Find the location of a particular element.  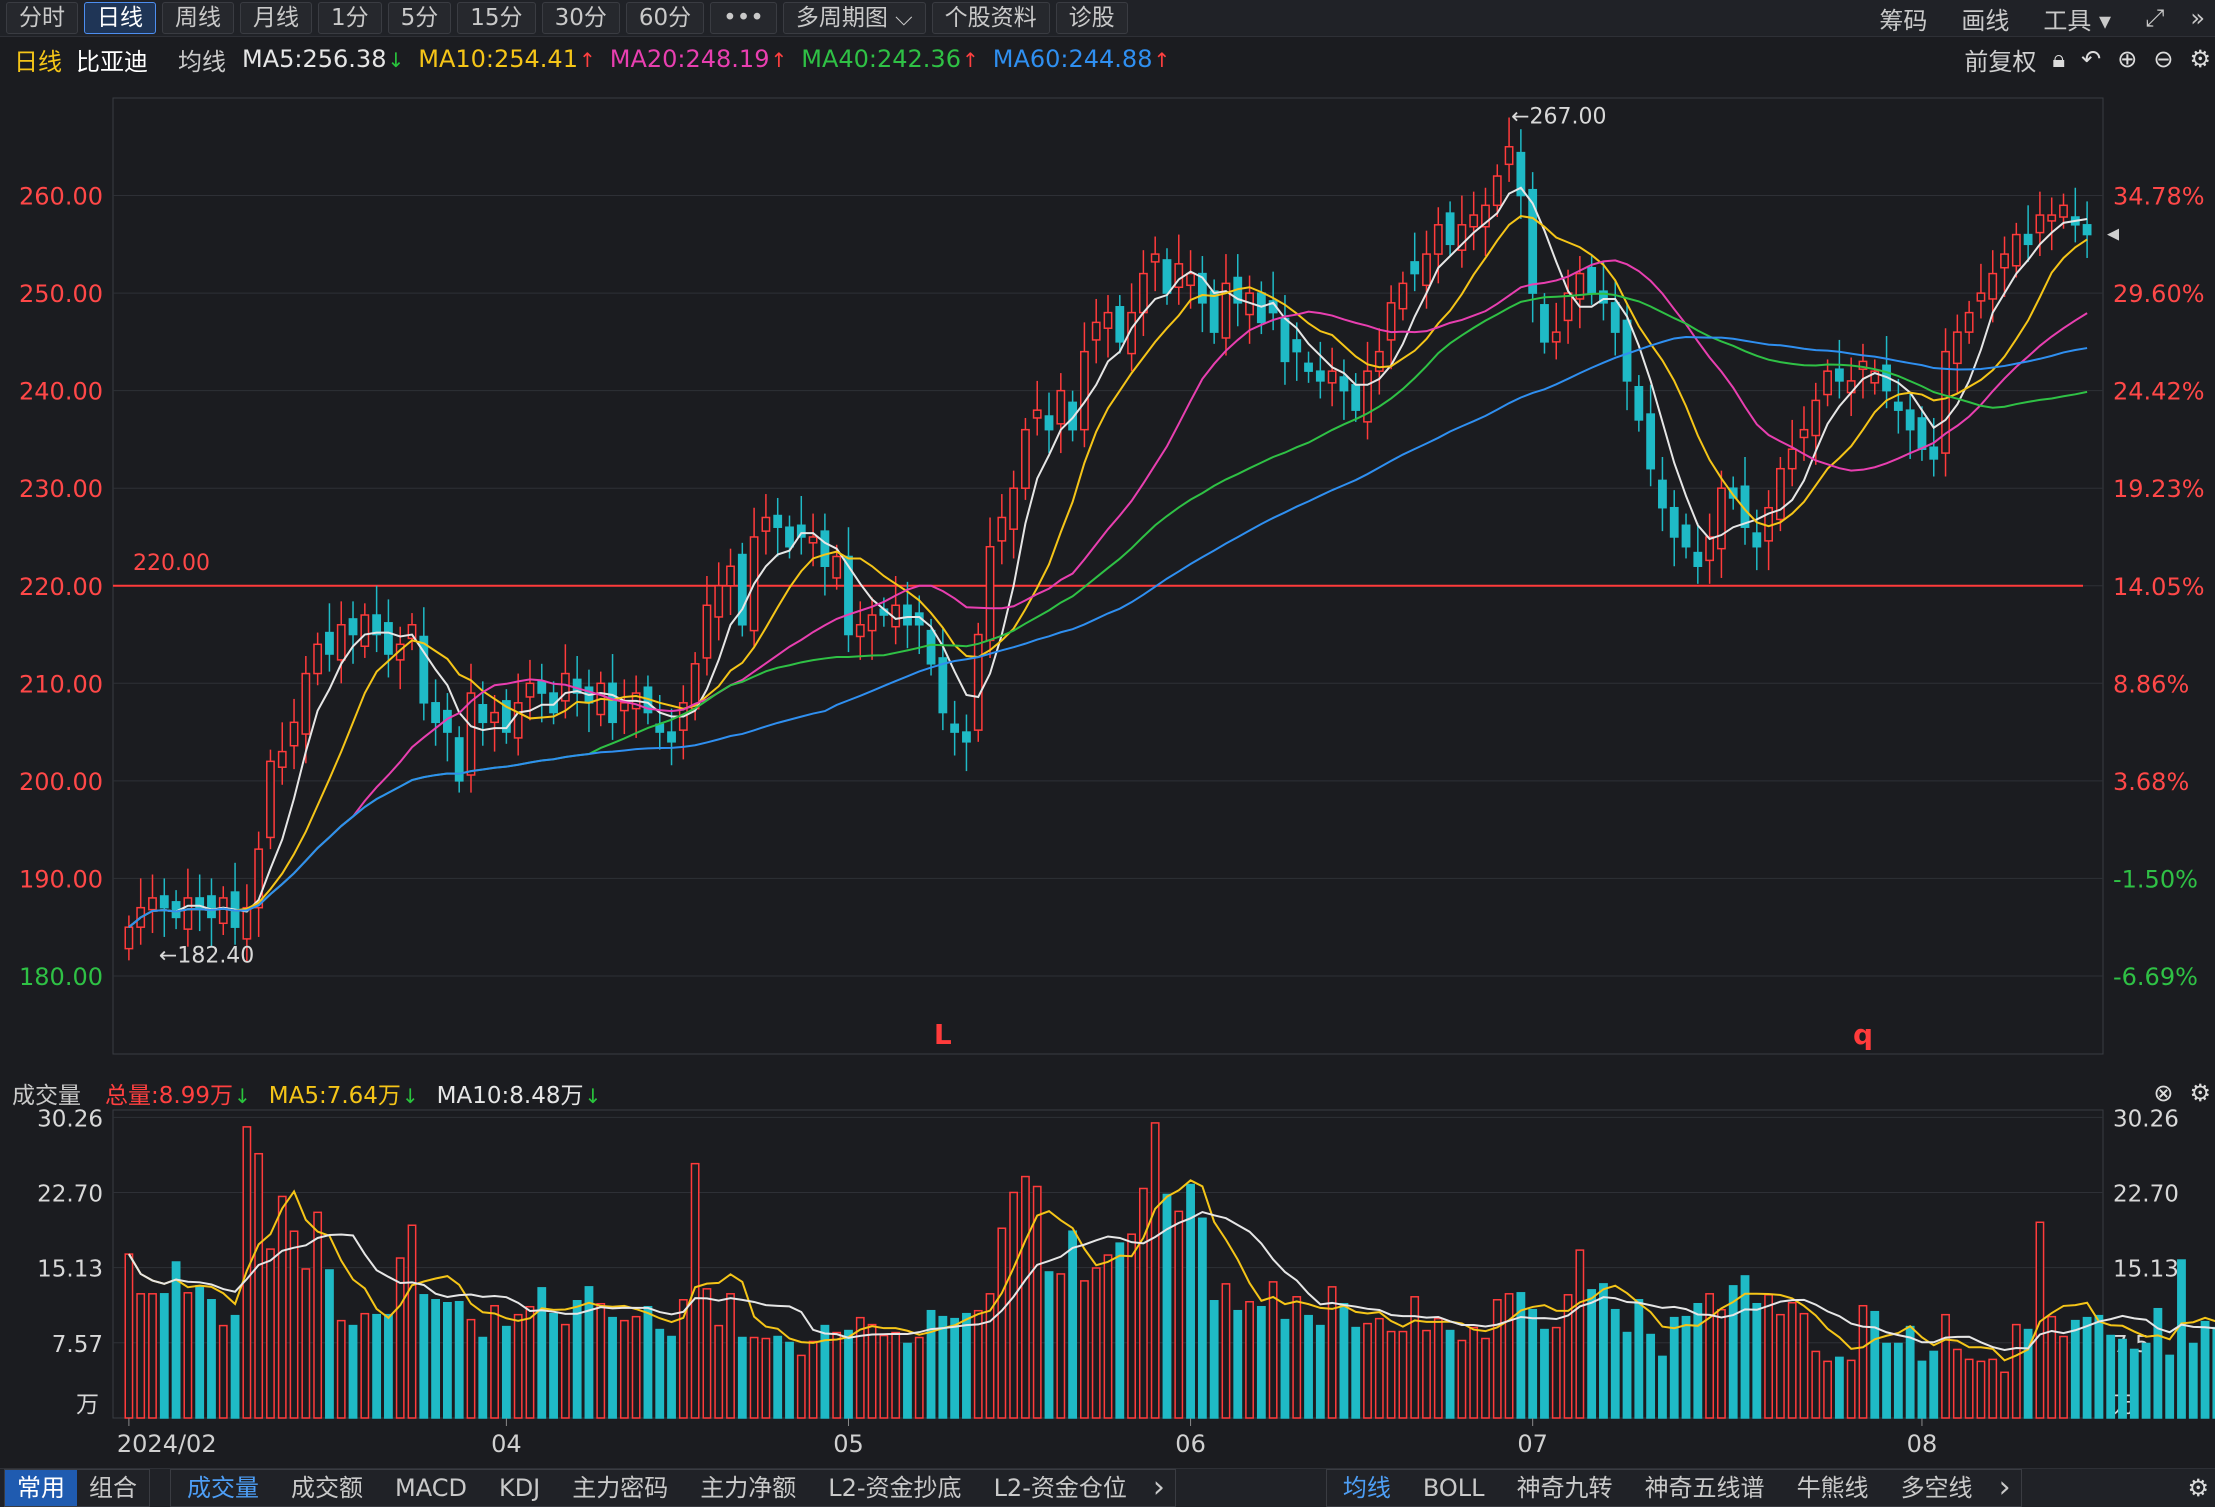

close-icon: ⊗ is located at coordinates (2163, 1093).